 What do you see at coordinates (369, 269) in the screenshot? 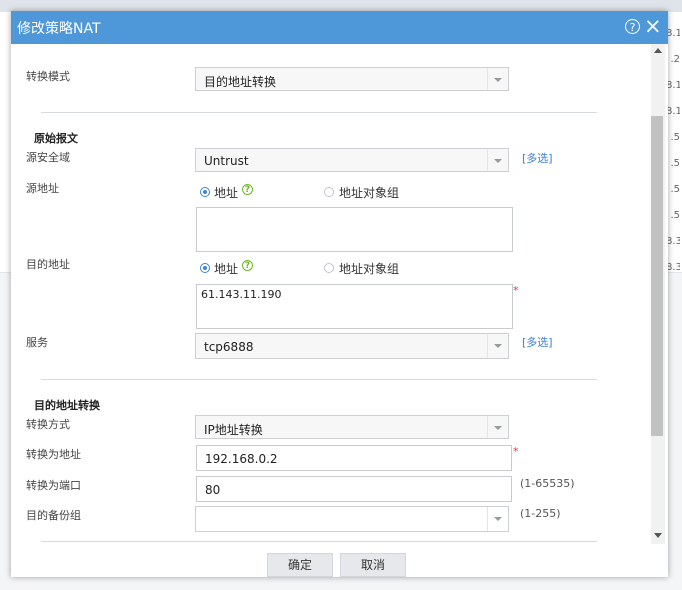
I see `dst-addr-radio-group-label: 地址对象组` at bounding box center [369, 269].